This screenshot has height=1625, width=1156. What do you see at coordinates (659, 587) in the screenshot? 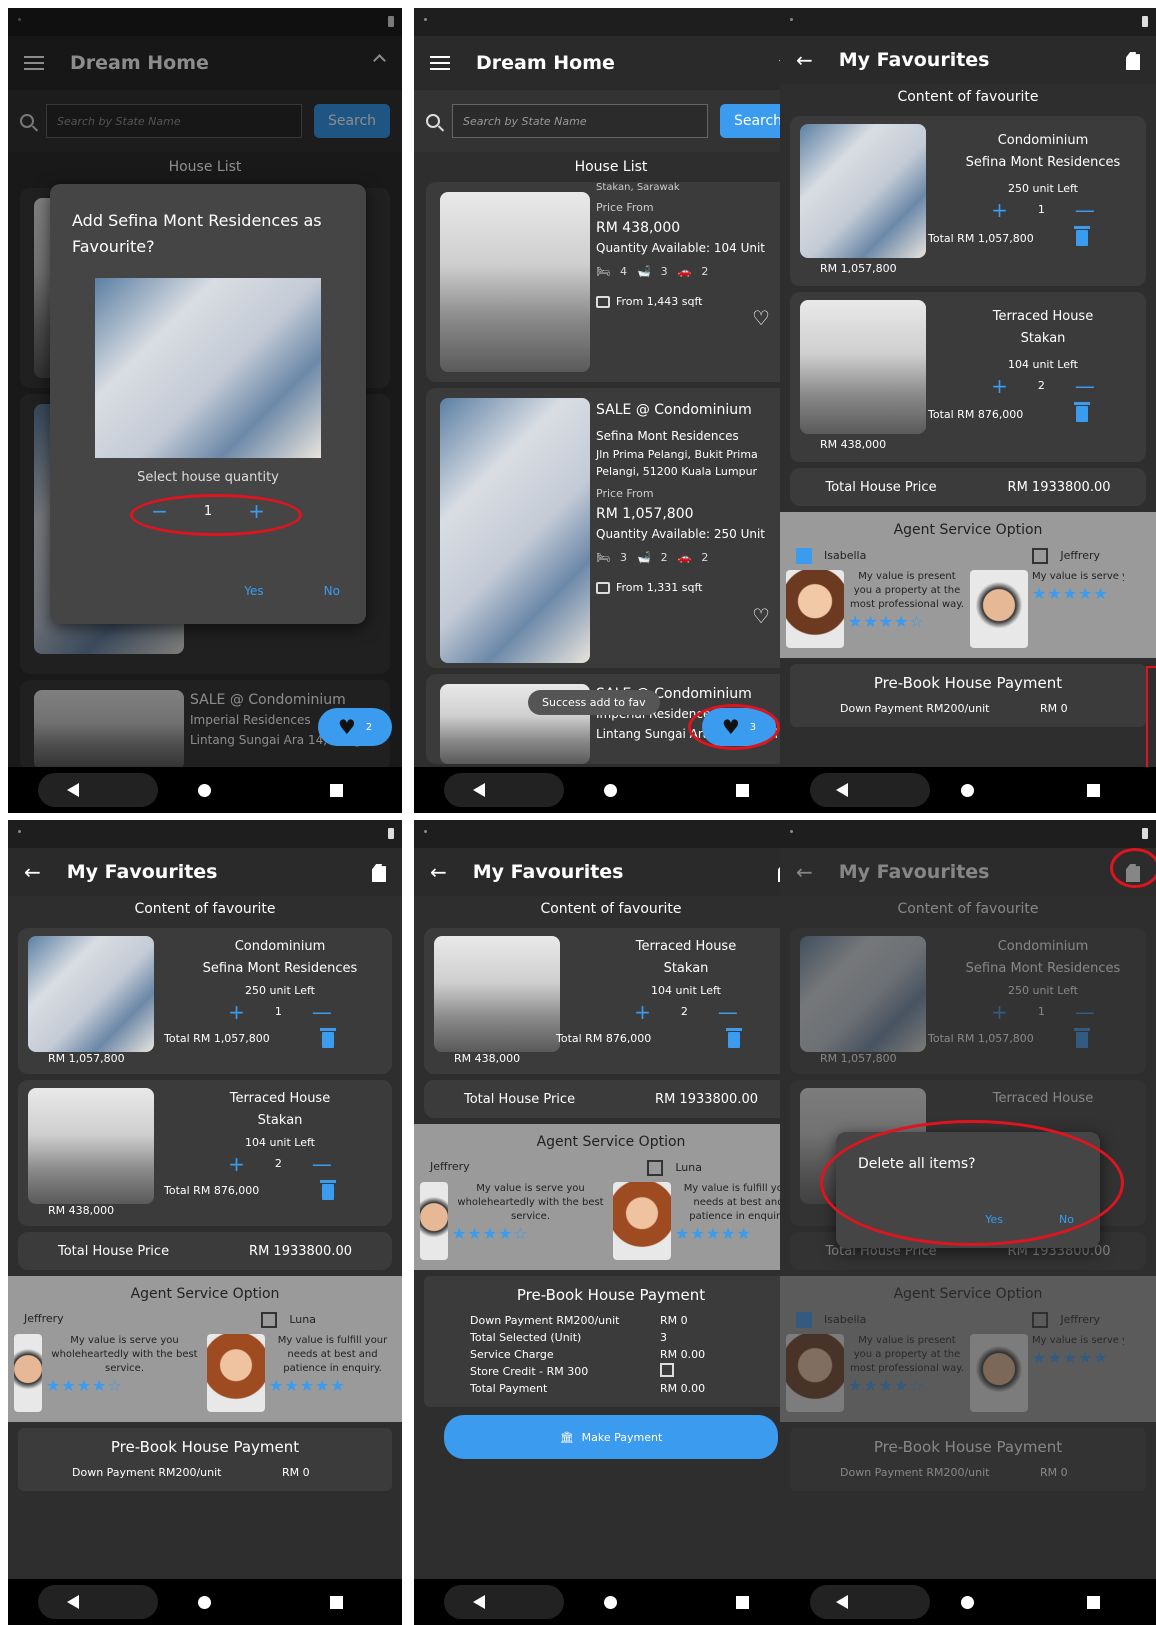
I see `listing-size: From 1,331 sqft` at bounding box center [659, 587].